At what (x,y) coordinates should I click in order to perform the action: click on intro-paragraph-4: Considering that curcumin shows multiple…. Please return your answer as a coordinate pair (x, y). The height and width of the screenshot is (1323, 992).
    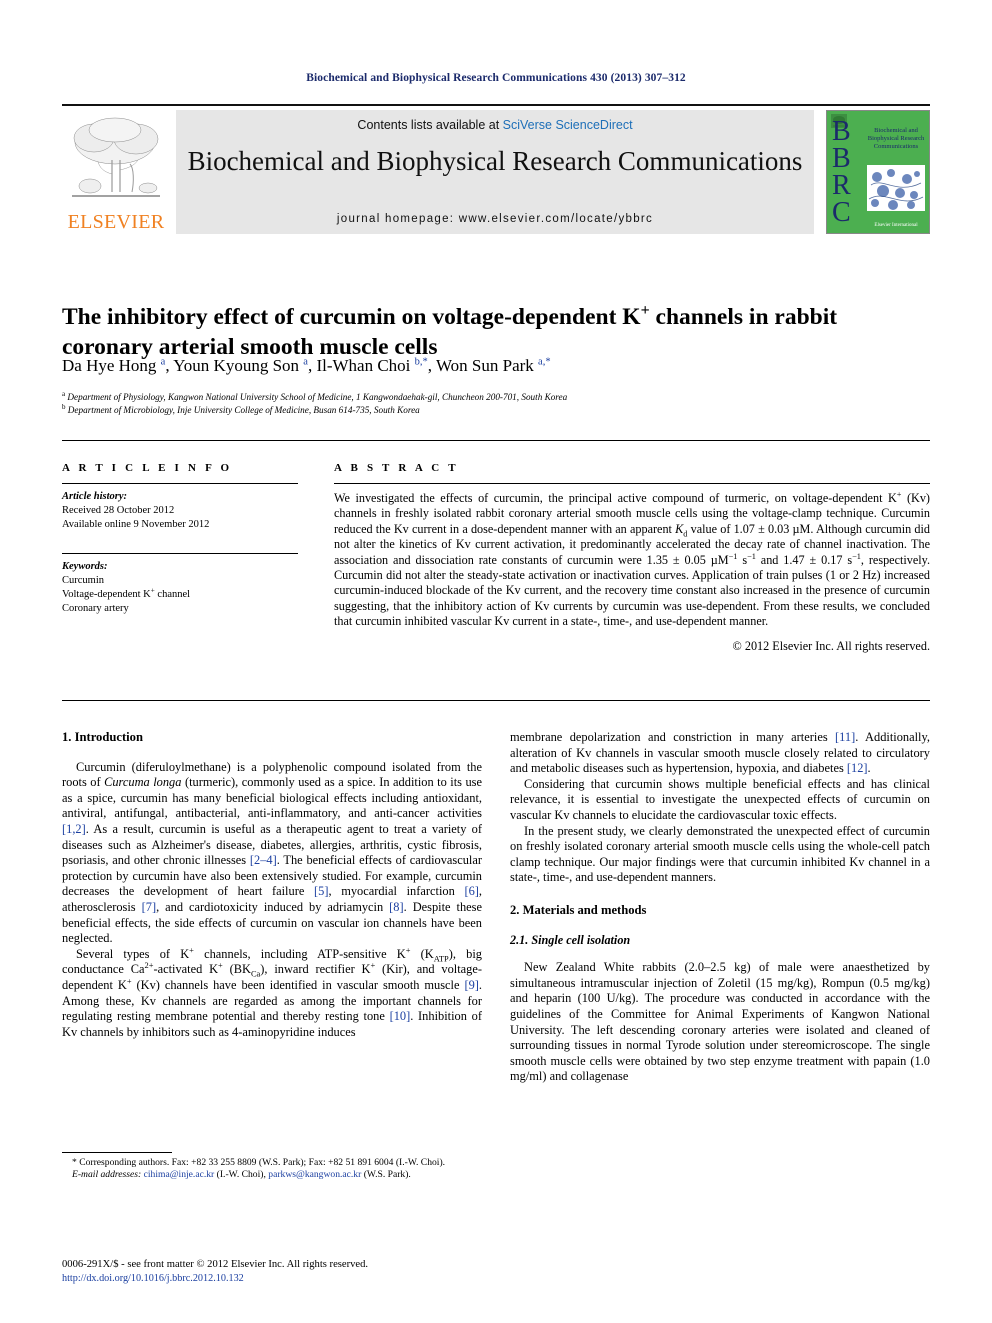
    Looking at the image, I should click on (720, 799).